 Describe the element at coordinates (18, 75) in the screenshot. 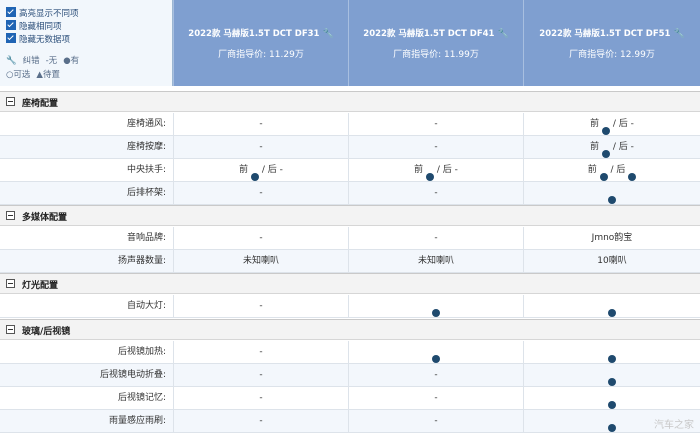

I see `legend-optional: ○可选` at that location.